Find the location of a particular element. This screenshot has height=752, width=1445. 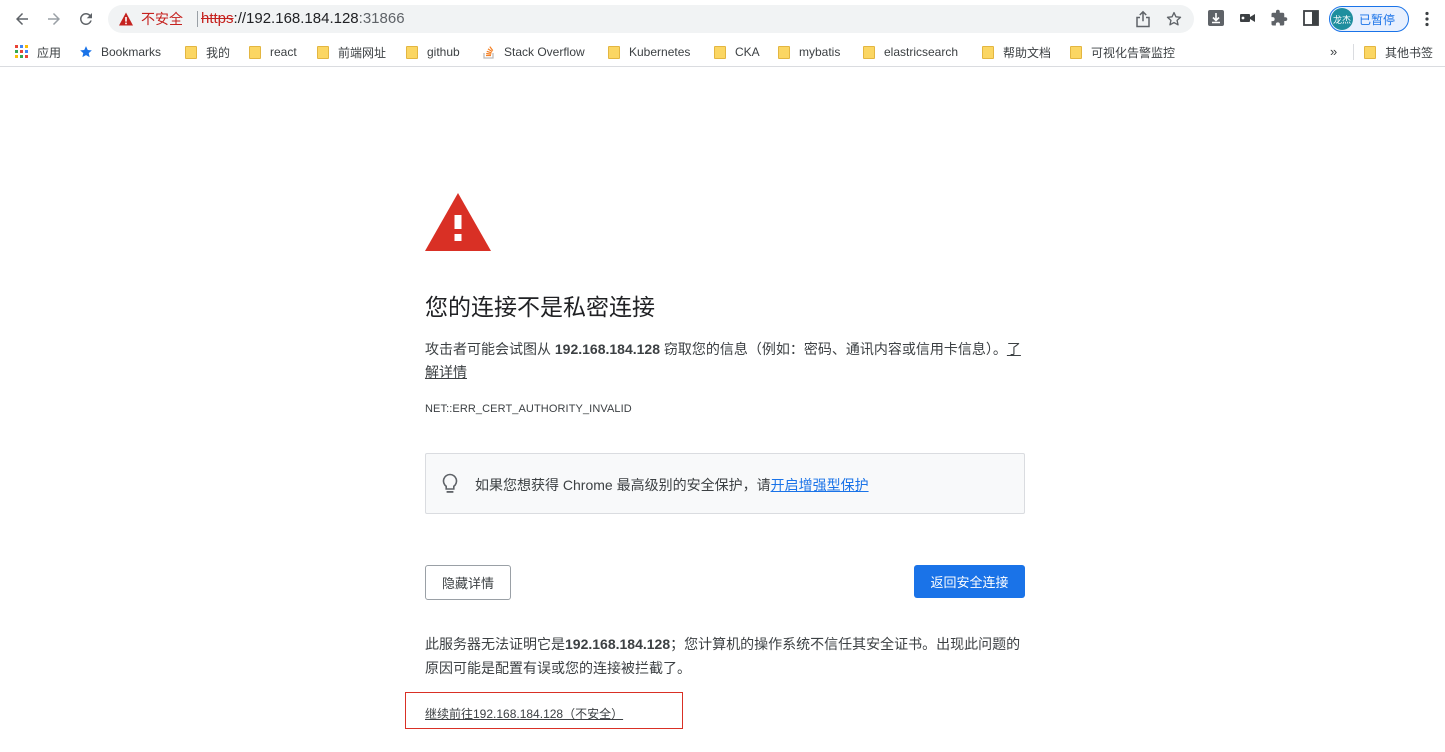

bookmark-folder-help-docs: 帮助文档 is located at coordinates (1016, 52).